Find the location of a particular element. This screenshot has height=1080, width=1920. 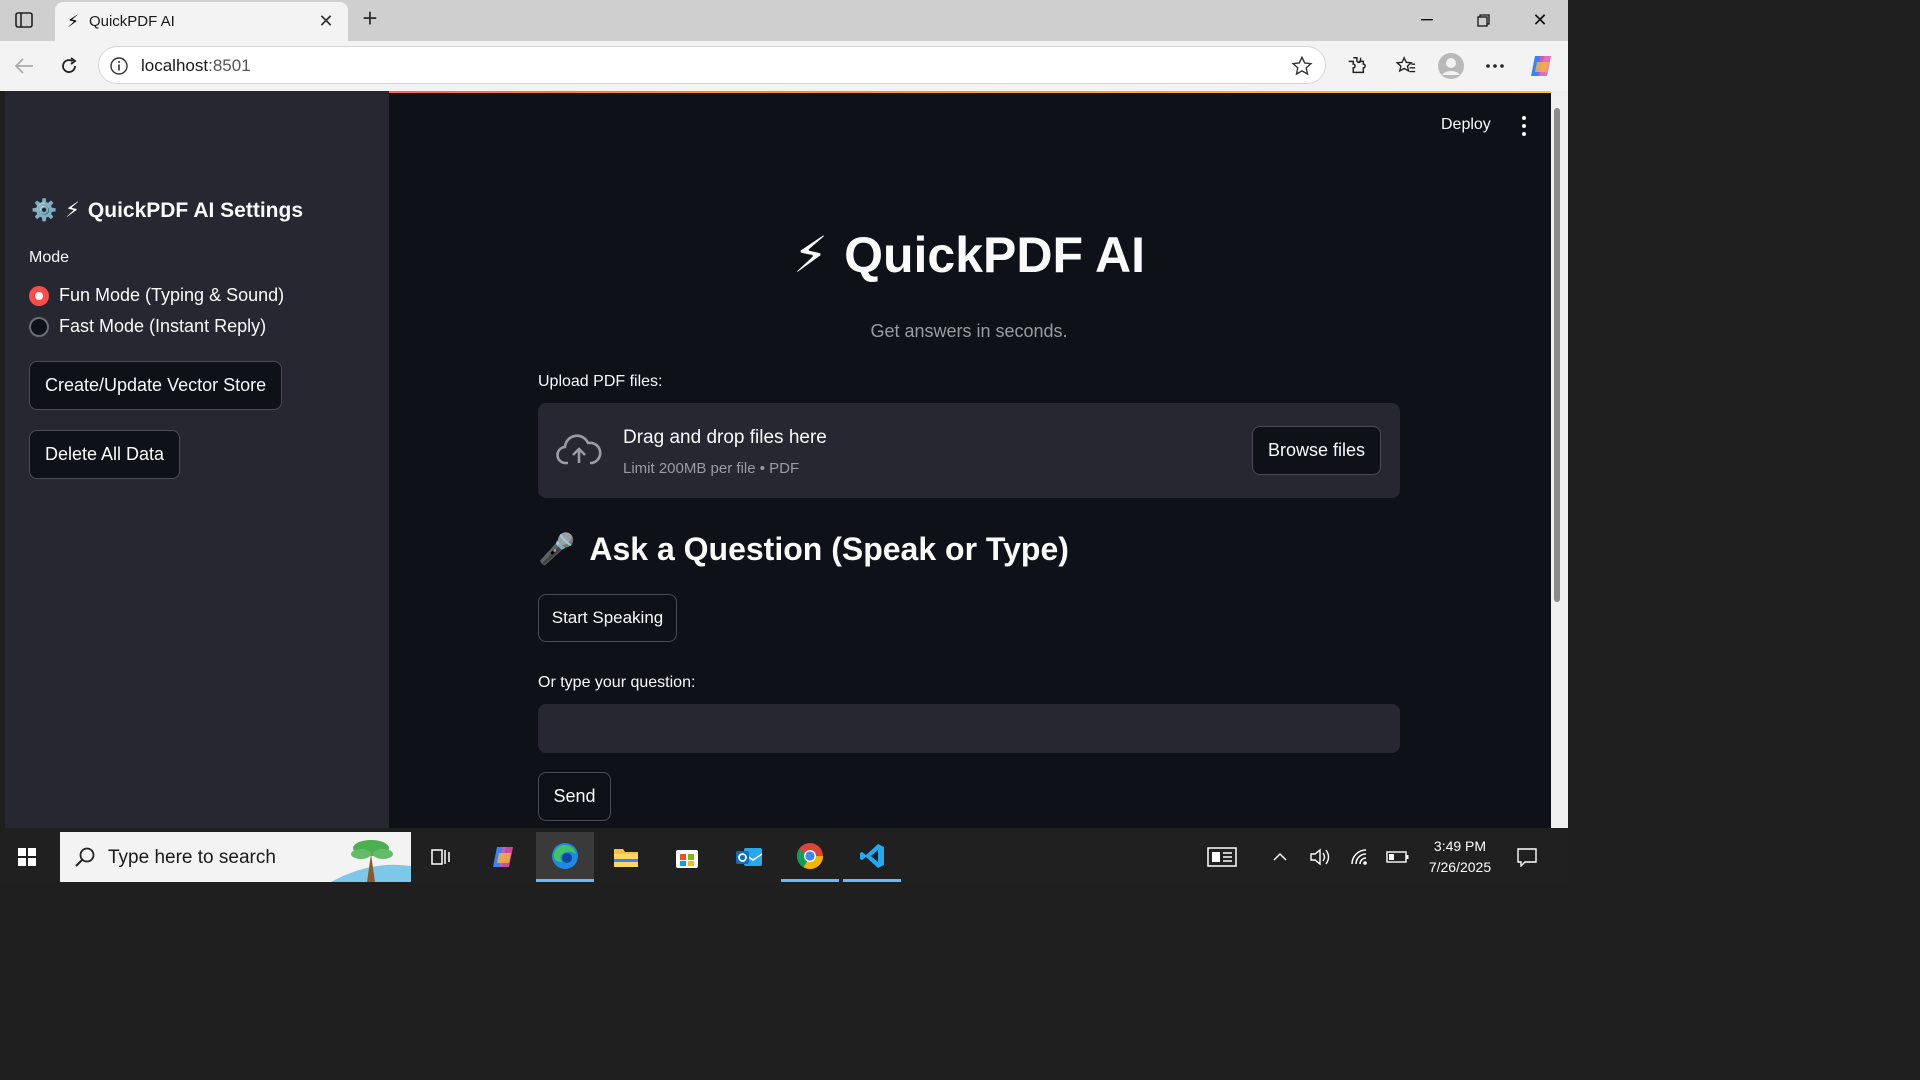

microphone-icon: 🎤 is located at coordinates (557, 549).